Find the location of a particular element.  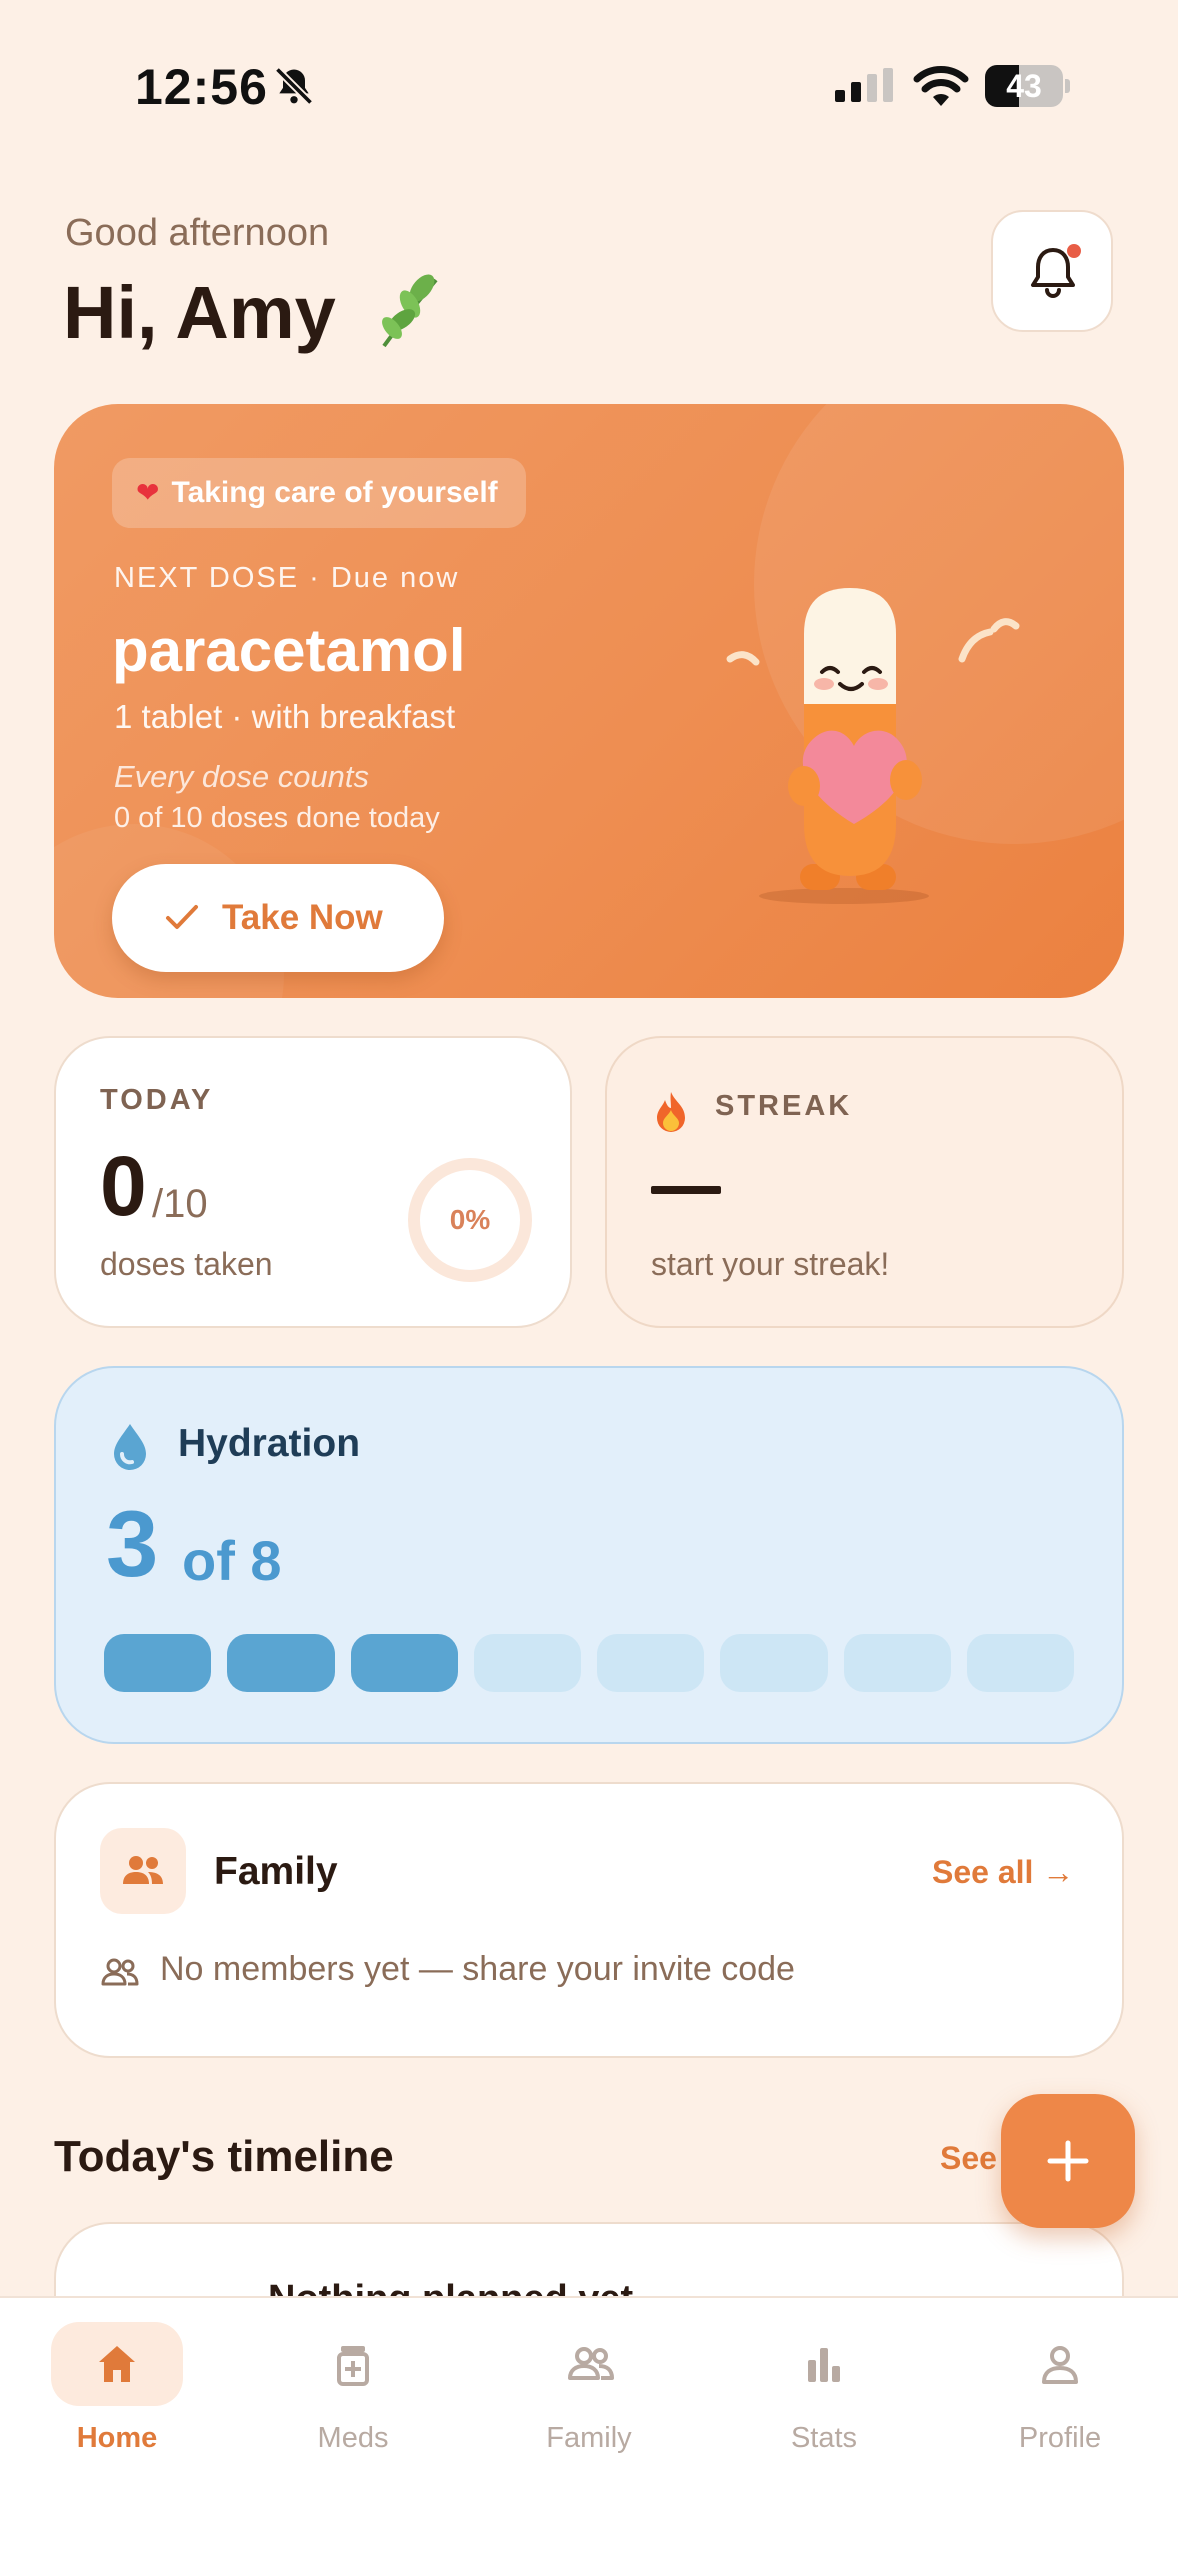

encouragement-pill: ❤ Taking care of yourself is located at coordinates (319, 493).